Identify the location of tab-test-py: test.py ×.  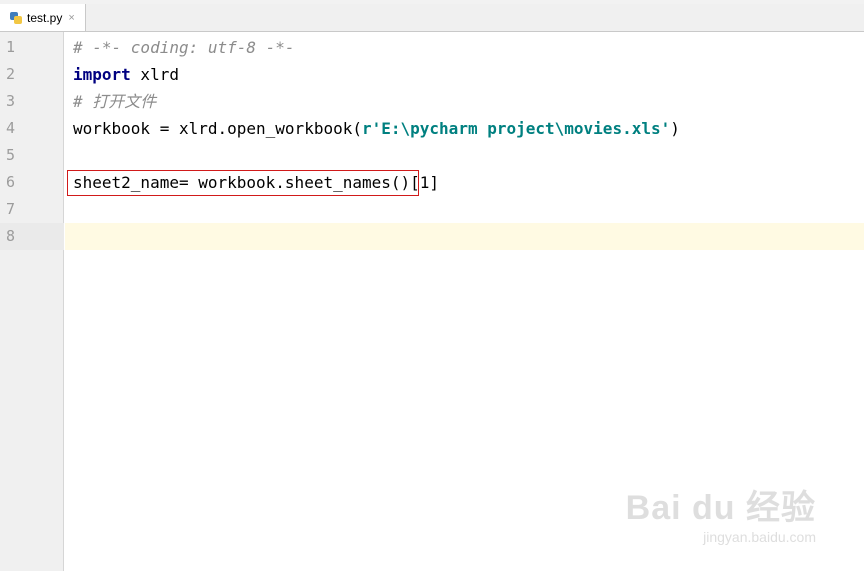
(43, 17).